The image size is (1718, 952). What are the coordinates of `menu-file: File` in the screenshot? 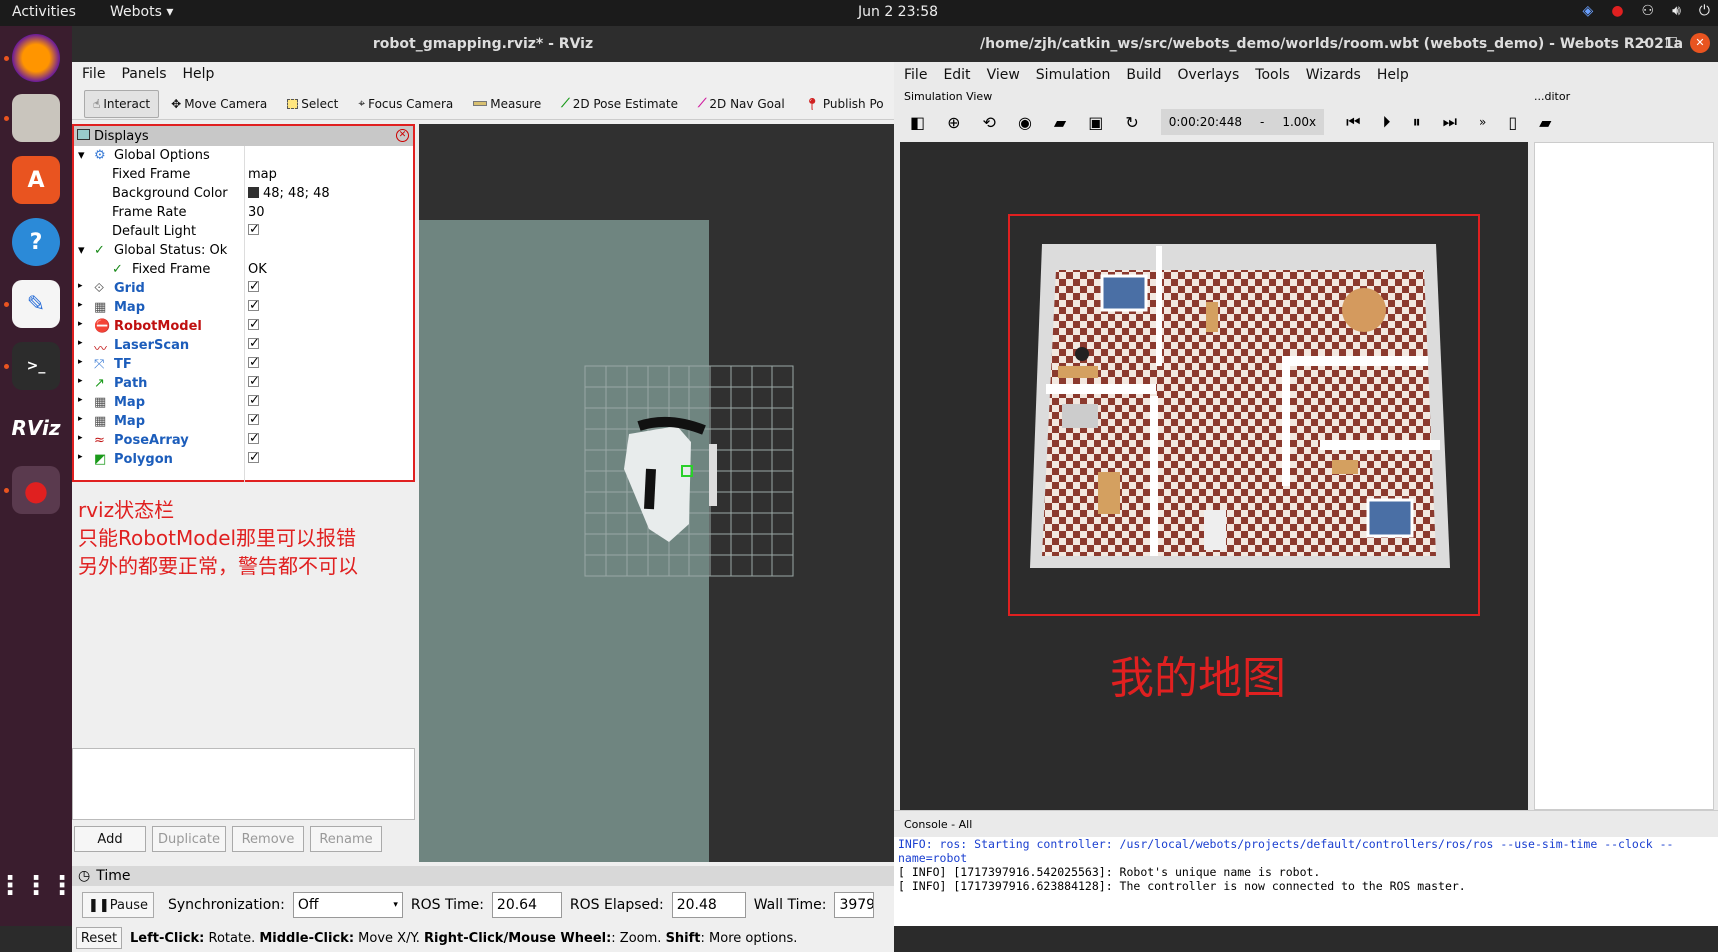 It's located at (915, 75).